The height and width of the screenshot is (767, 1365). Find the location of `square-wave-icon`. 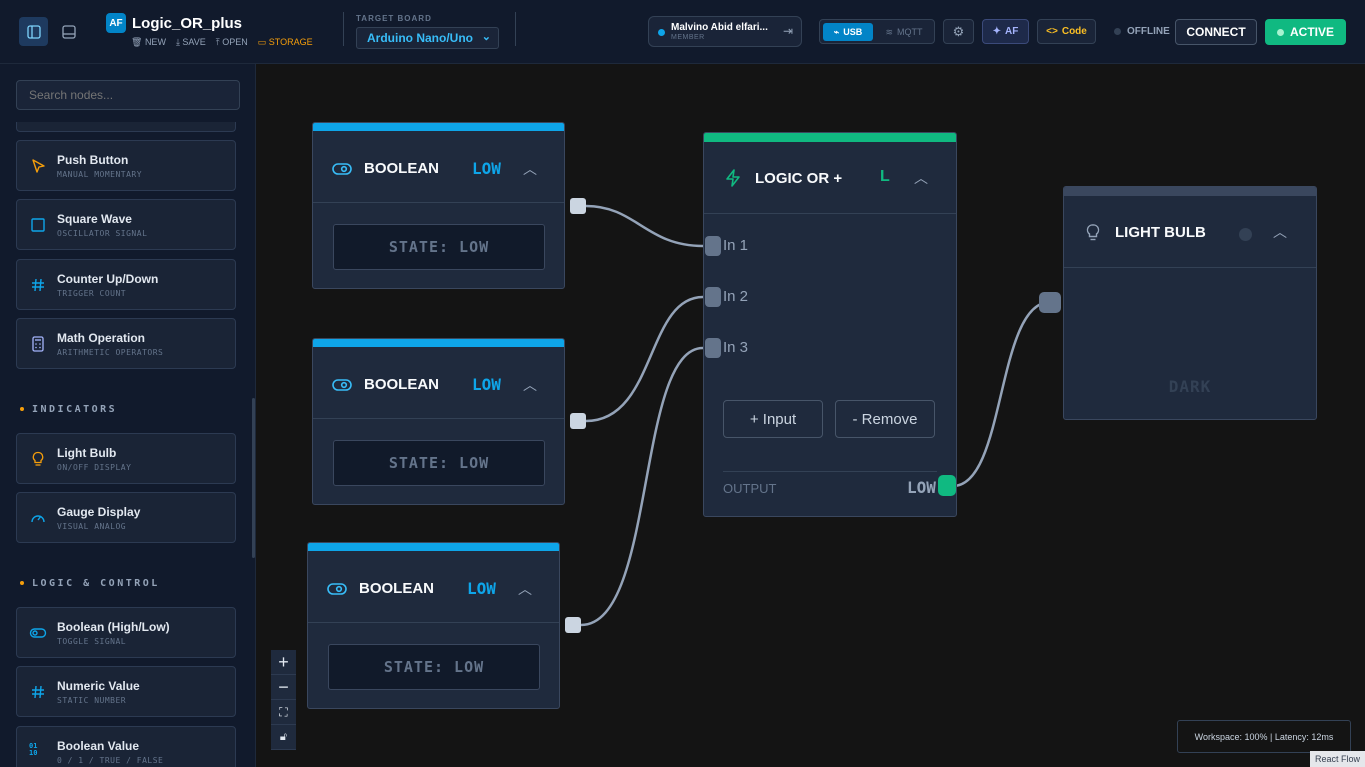

square-wave-icon is located at coordinates (38, 225).